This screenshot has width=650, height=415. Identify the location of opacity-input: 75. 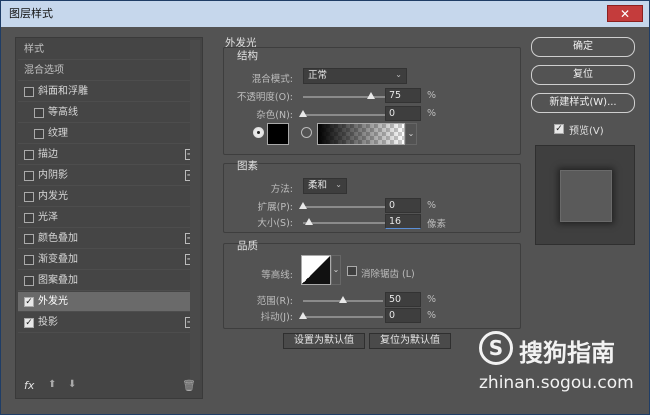
(403, 95).